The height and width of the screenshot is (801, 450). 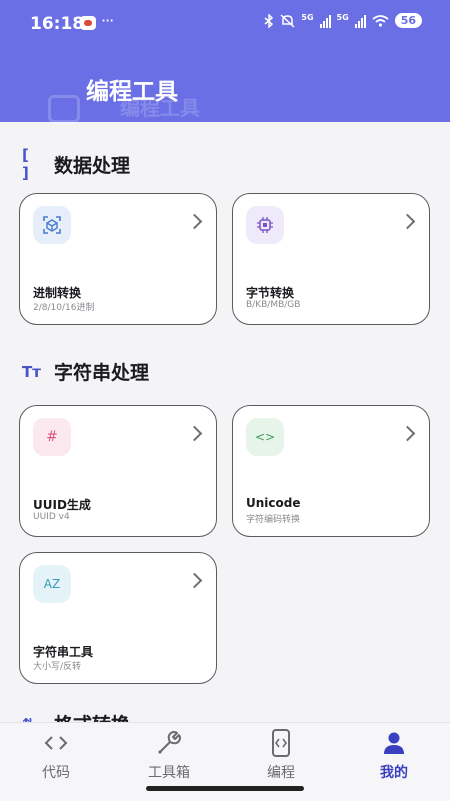 What do you see at coordinates (265, 225) in the screenshot?
I see `chip-icon` at bounding box center [265, 225].